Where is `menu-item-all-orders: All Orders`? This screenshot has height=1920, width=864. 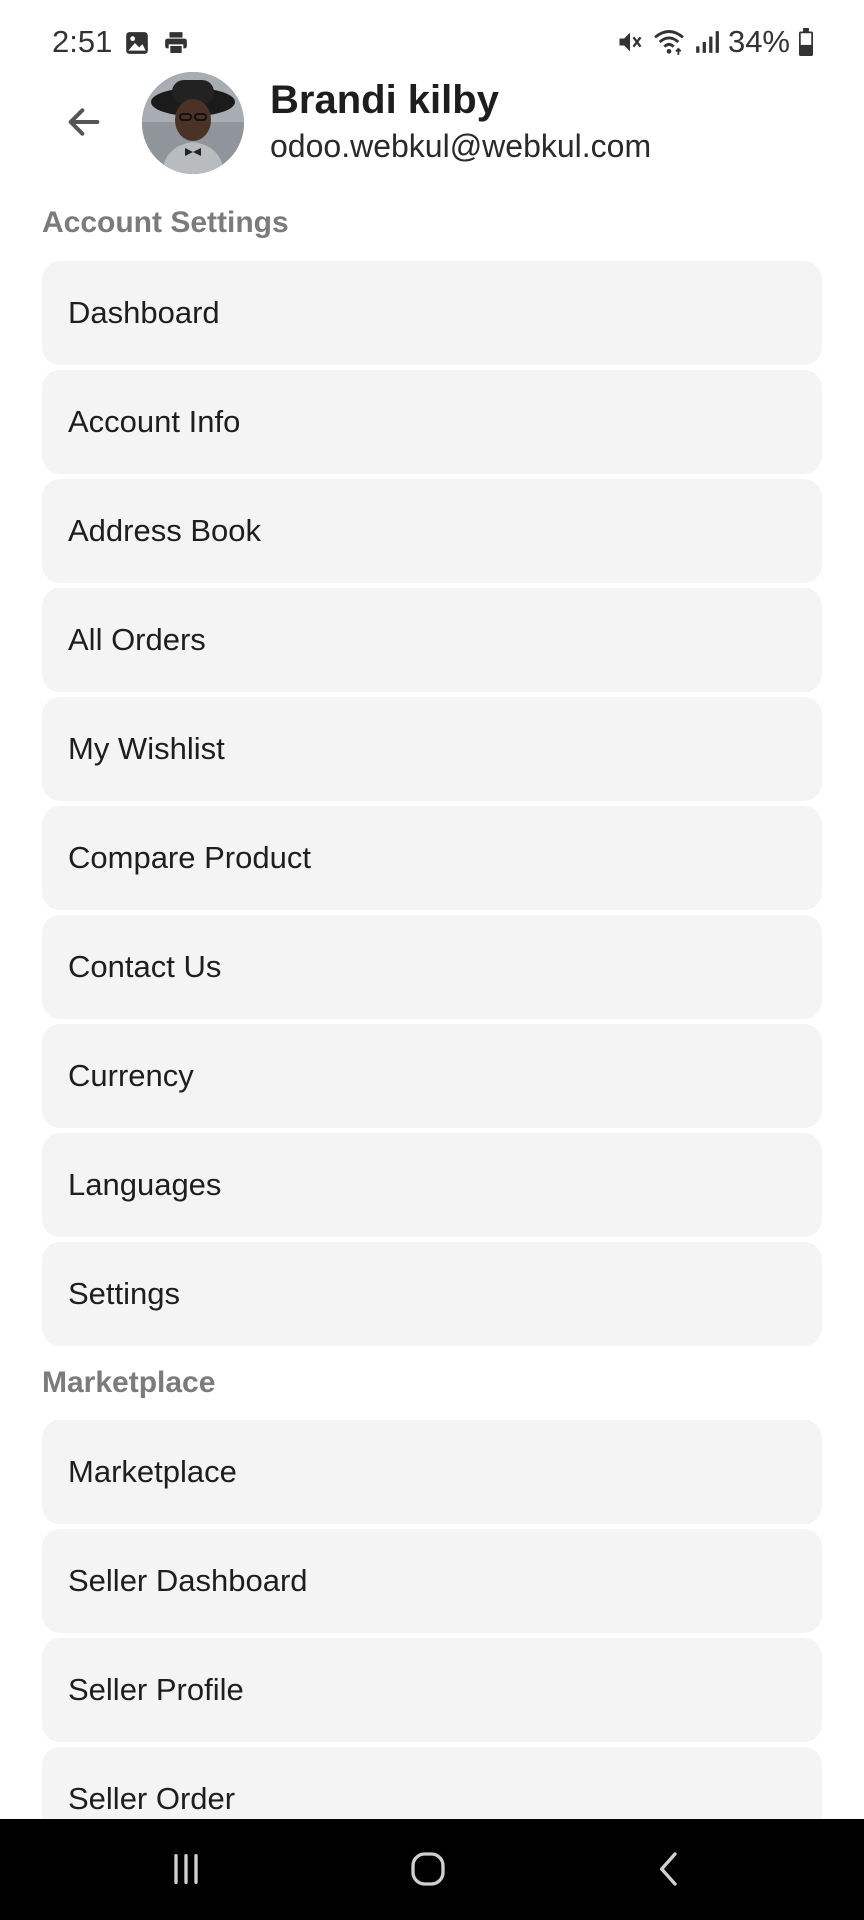
menu-item-all-orders: All Orders is located at coordinates (432, 640).